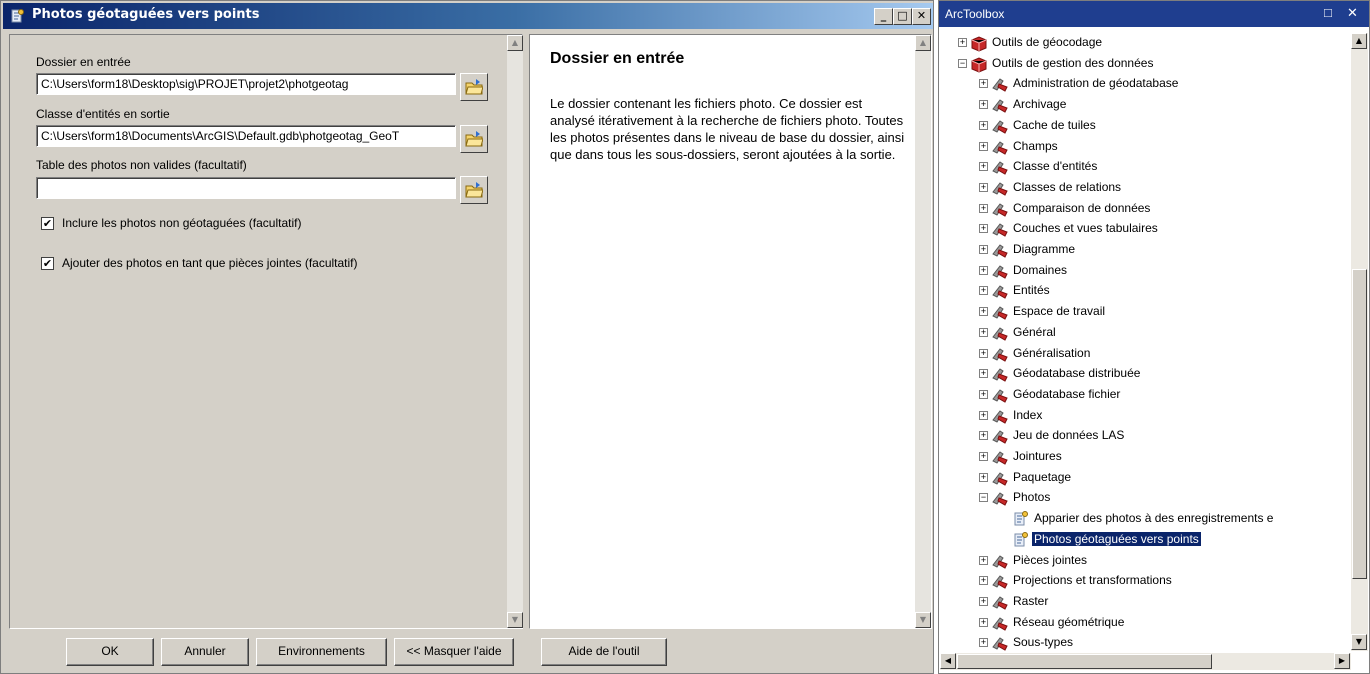 The height and width of the screenshot is (674, 1370). I want to click on tree-node: + Sous-types, so click(1144, 642).